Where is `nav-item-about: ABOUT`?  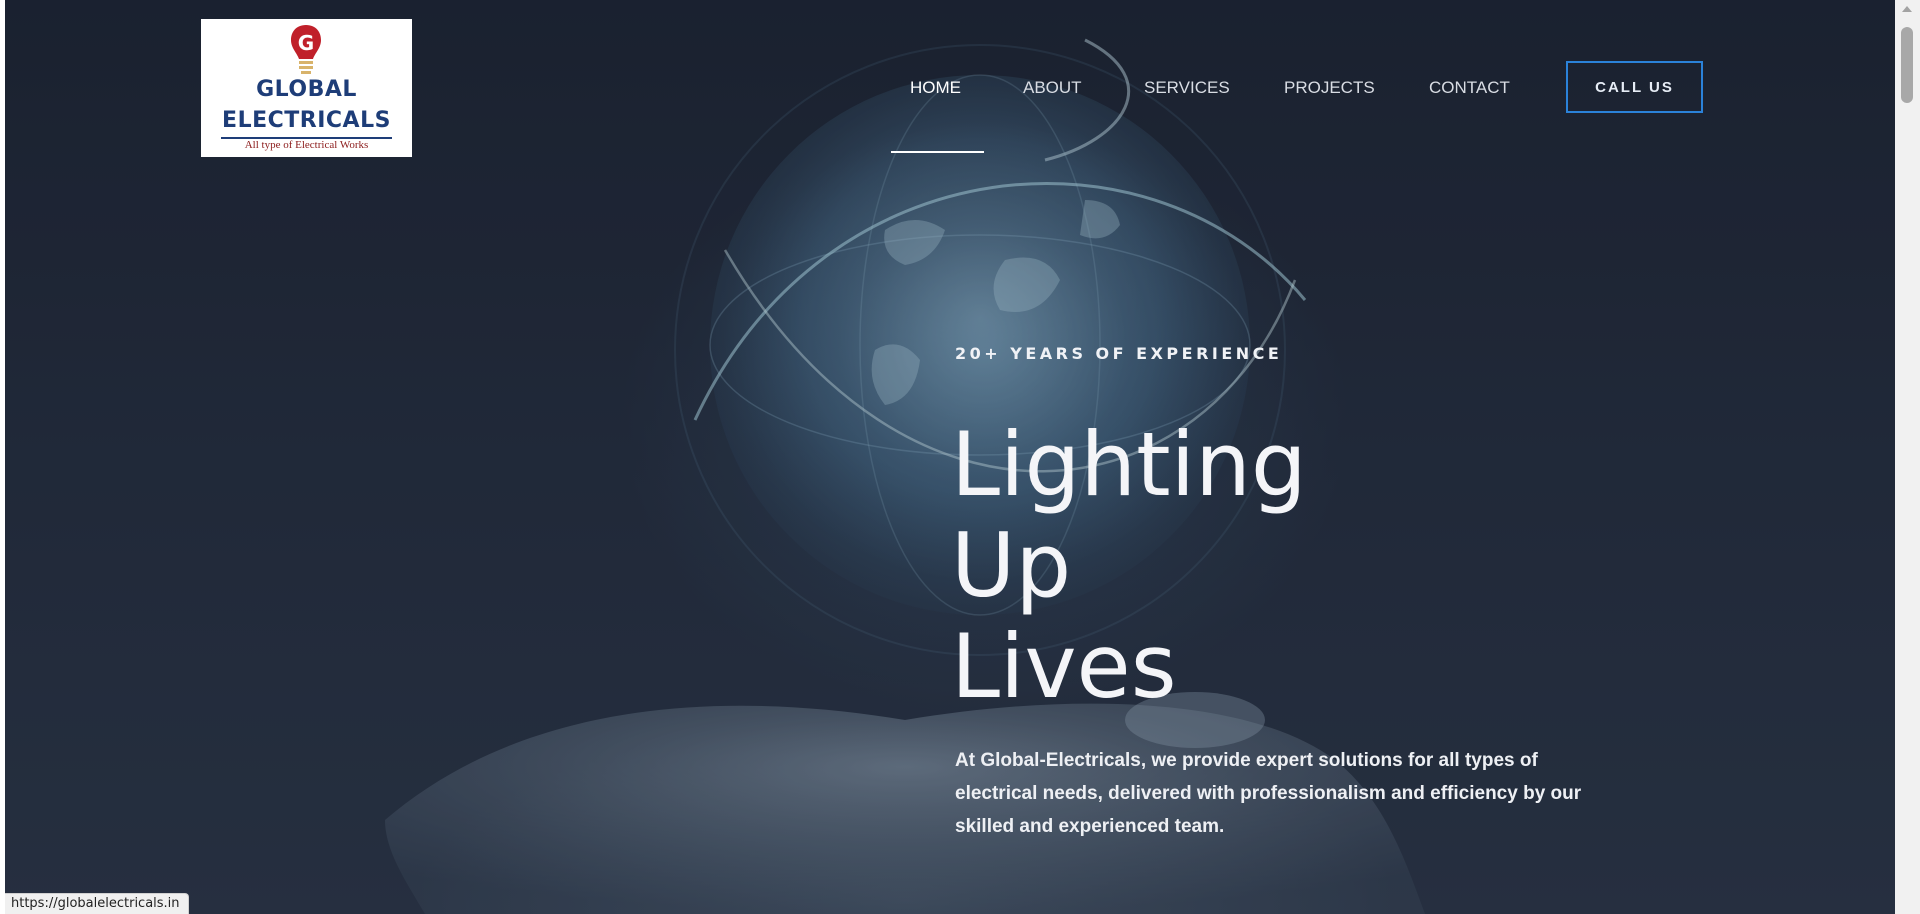 nav-item-about: ABOUT is located at coordinates (1052, 88).